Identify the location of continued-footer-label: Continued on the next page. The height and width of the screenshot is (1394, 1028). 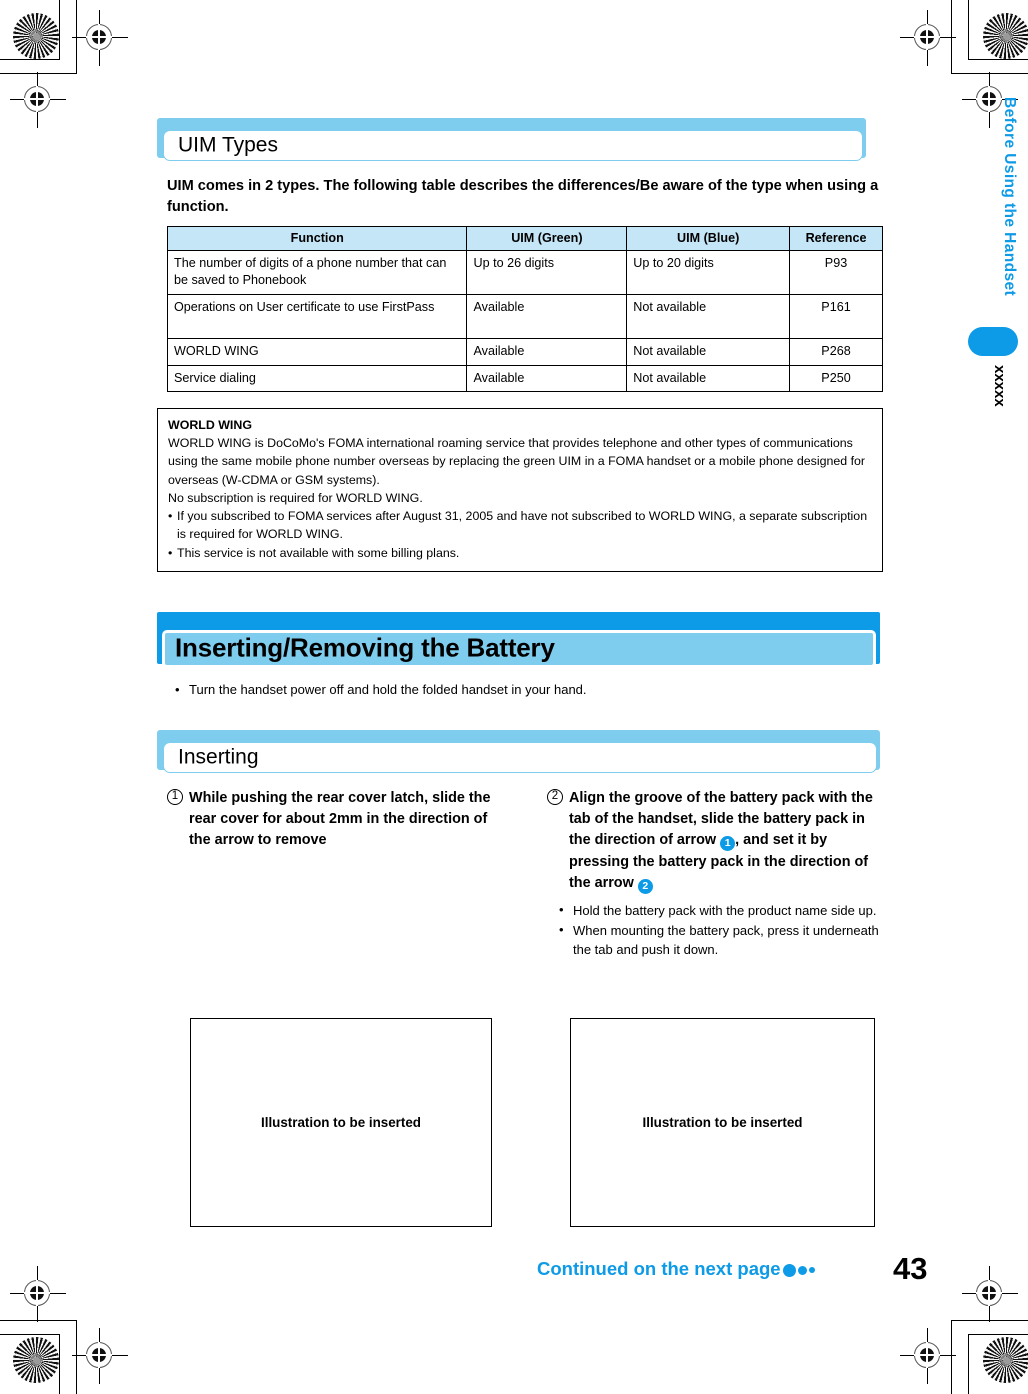
(659, 1268).